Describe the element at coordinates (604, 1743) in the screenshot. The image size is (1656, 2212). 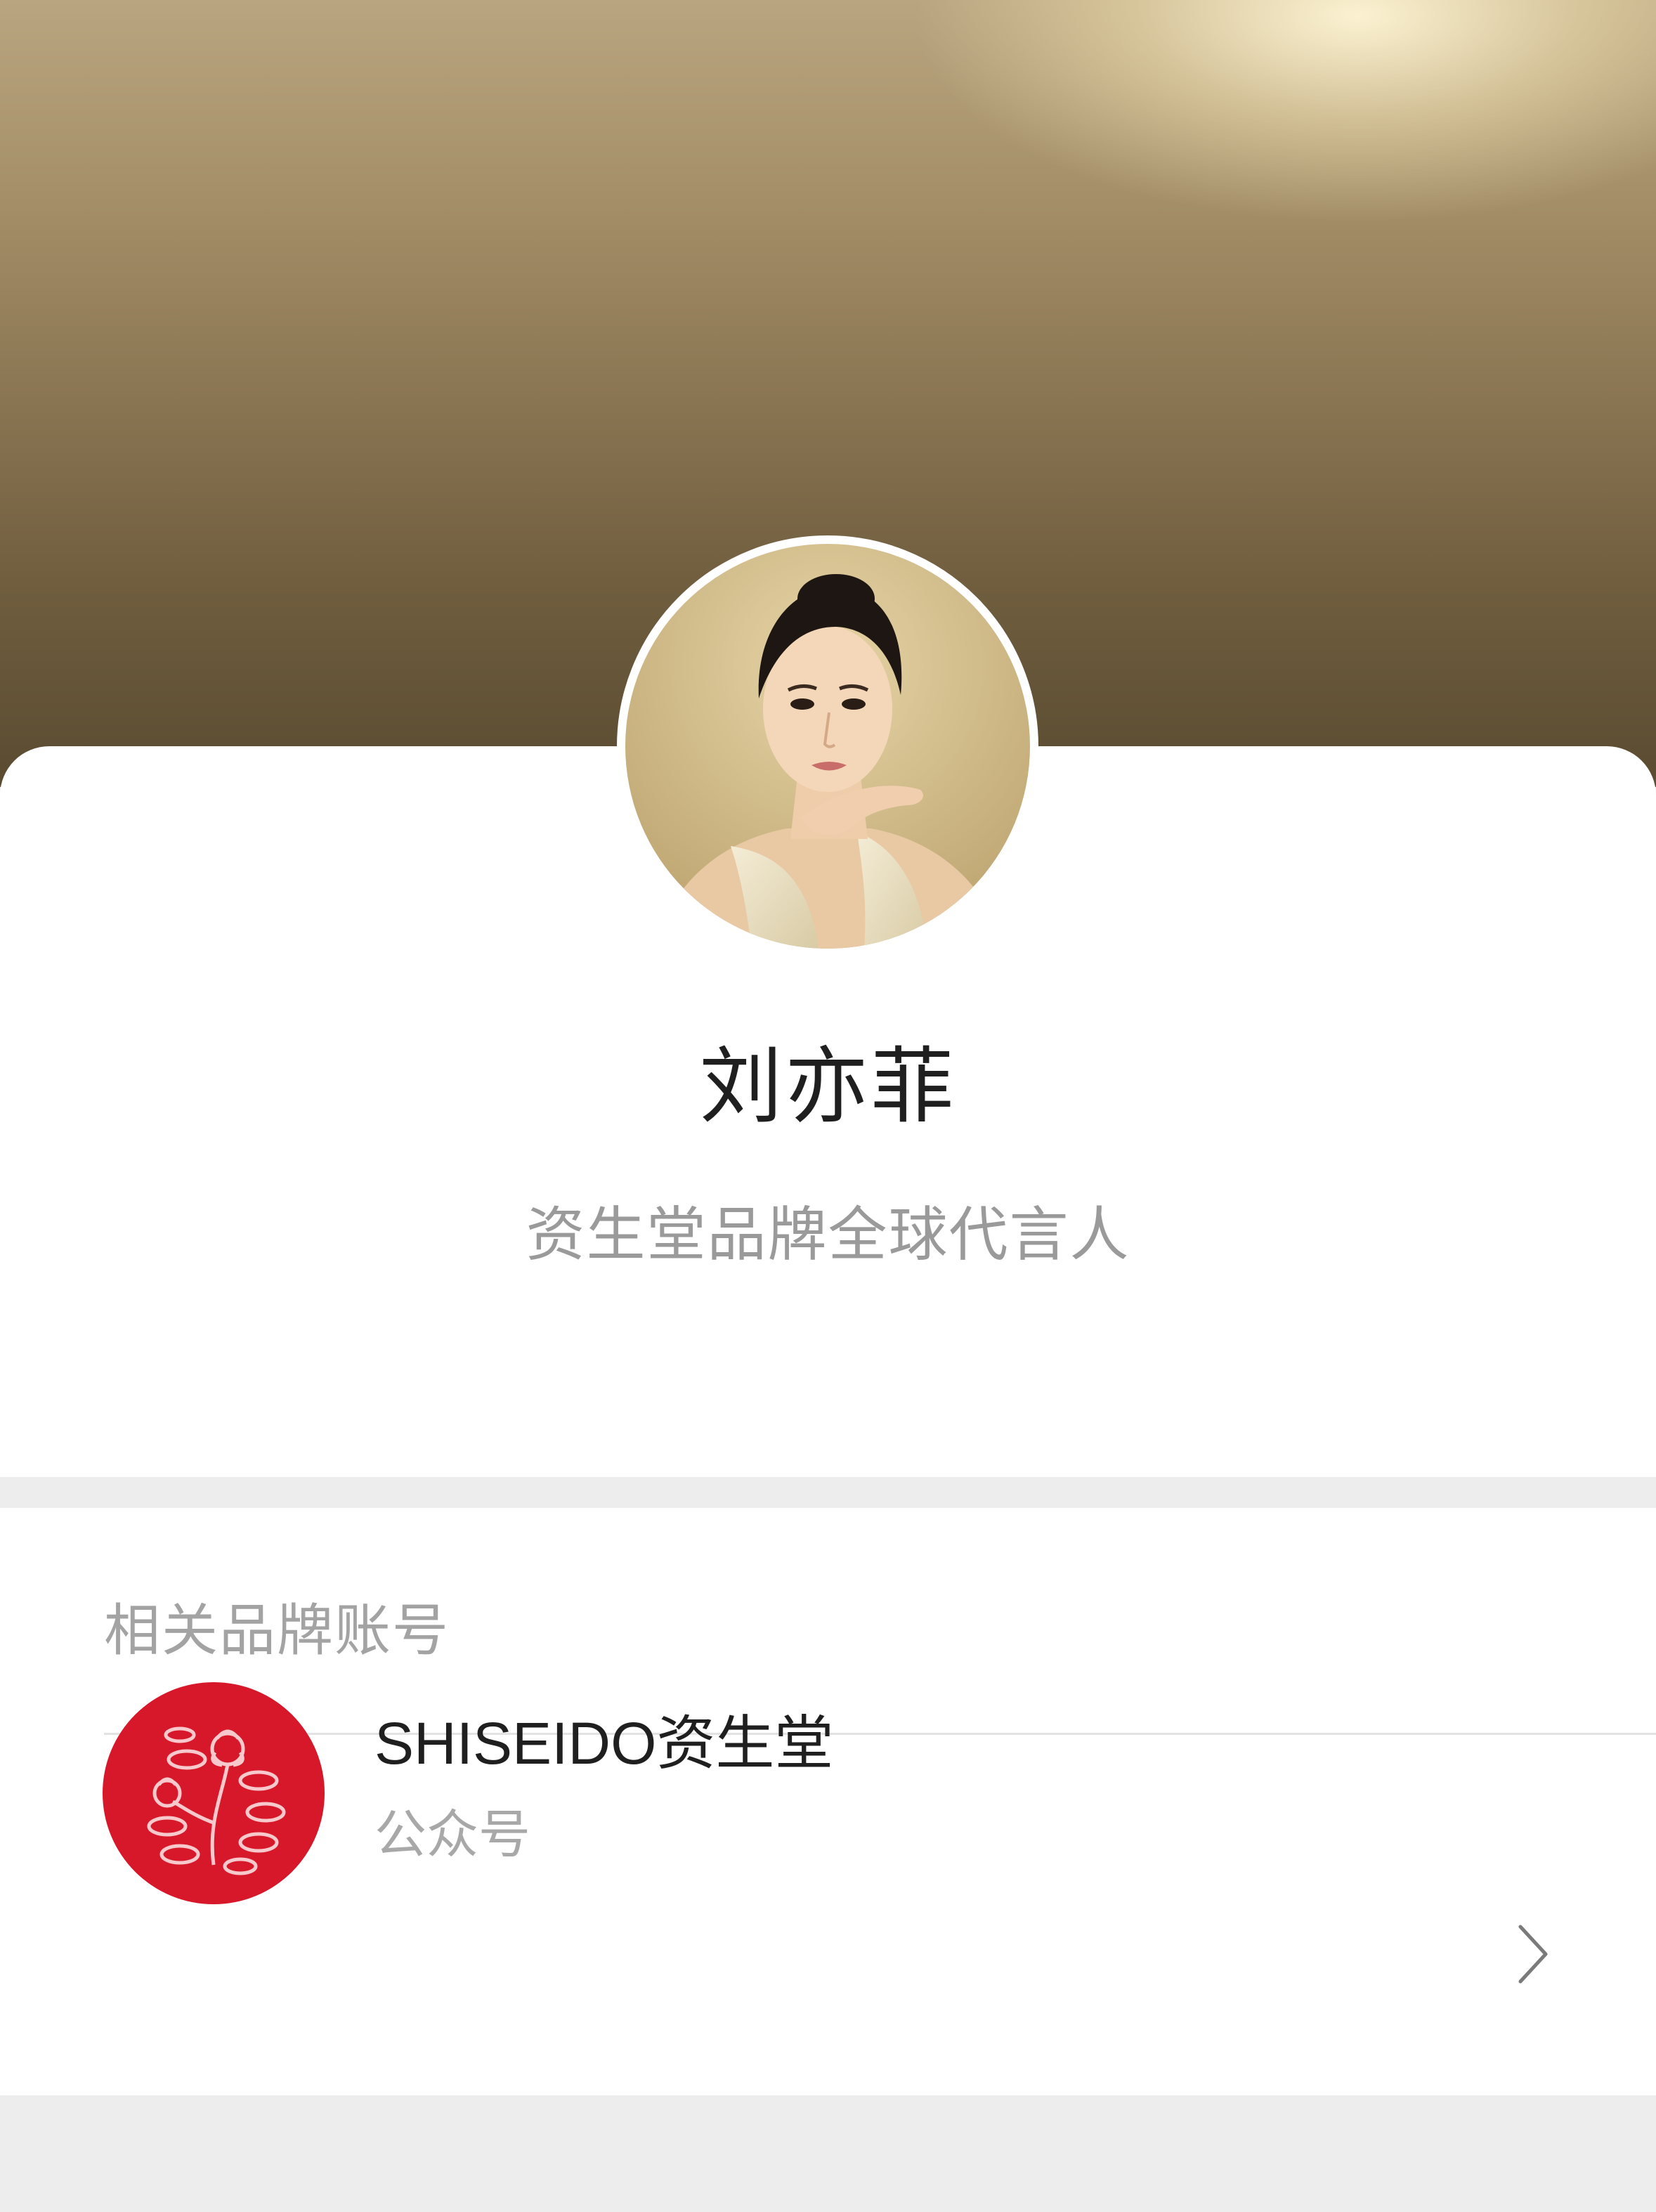
I see `brand-name: SHISEIDO资生堂` at that location.